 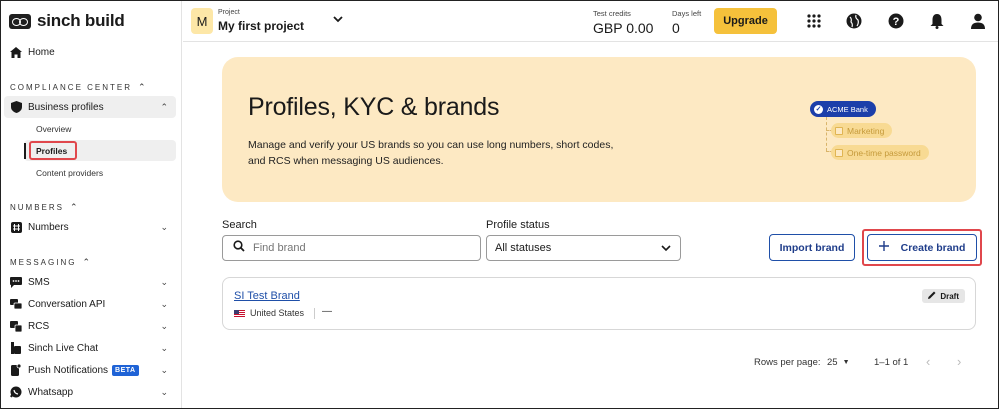 I want to click on sinch-logo: sinch build, so click(x=67, y=21).